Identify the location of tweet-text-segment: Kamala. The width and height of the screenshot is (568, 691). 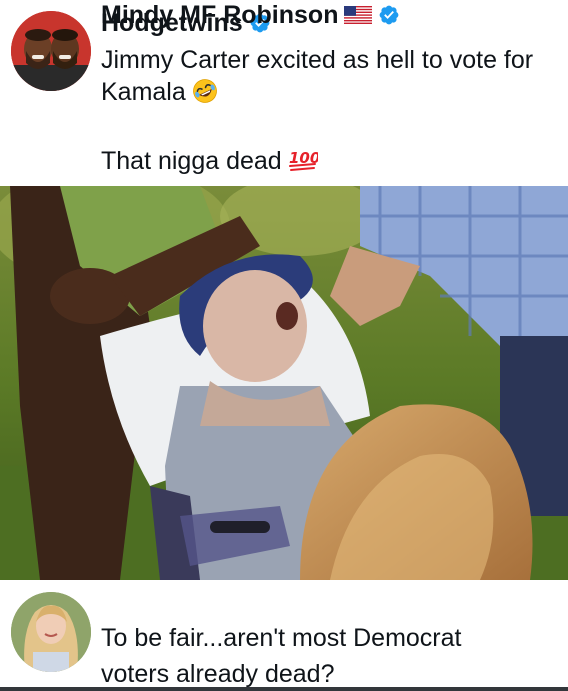
(143, 92).